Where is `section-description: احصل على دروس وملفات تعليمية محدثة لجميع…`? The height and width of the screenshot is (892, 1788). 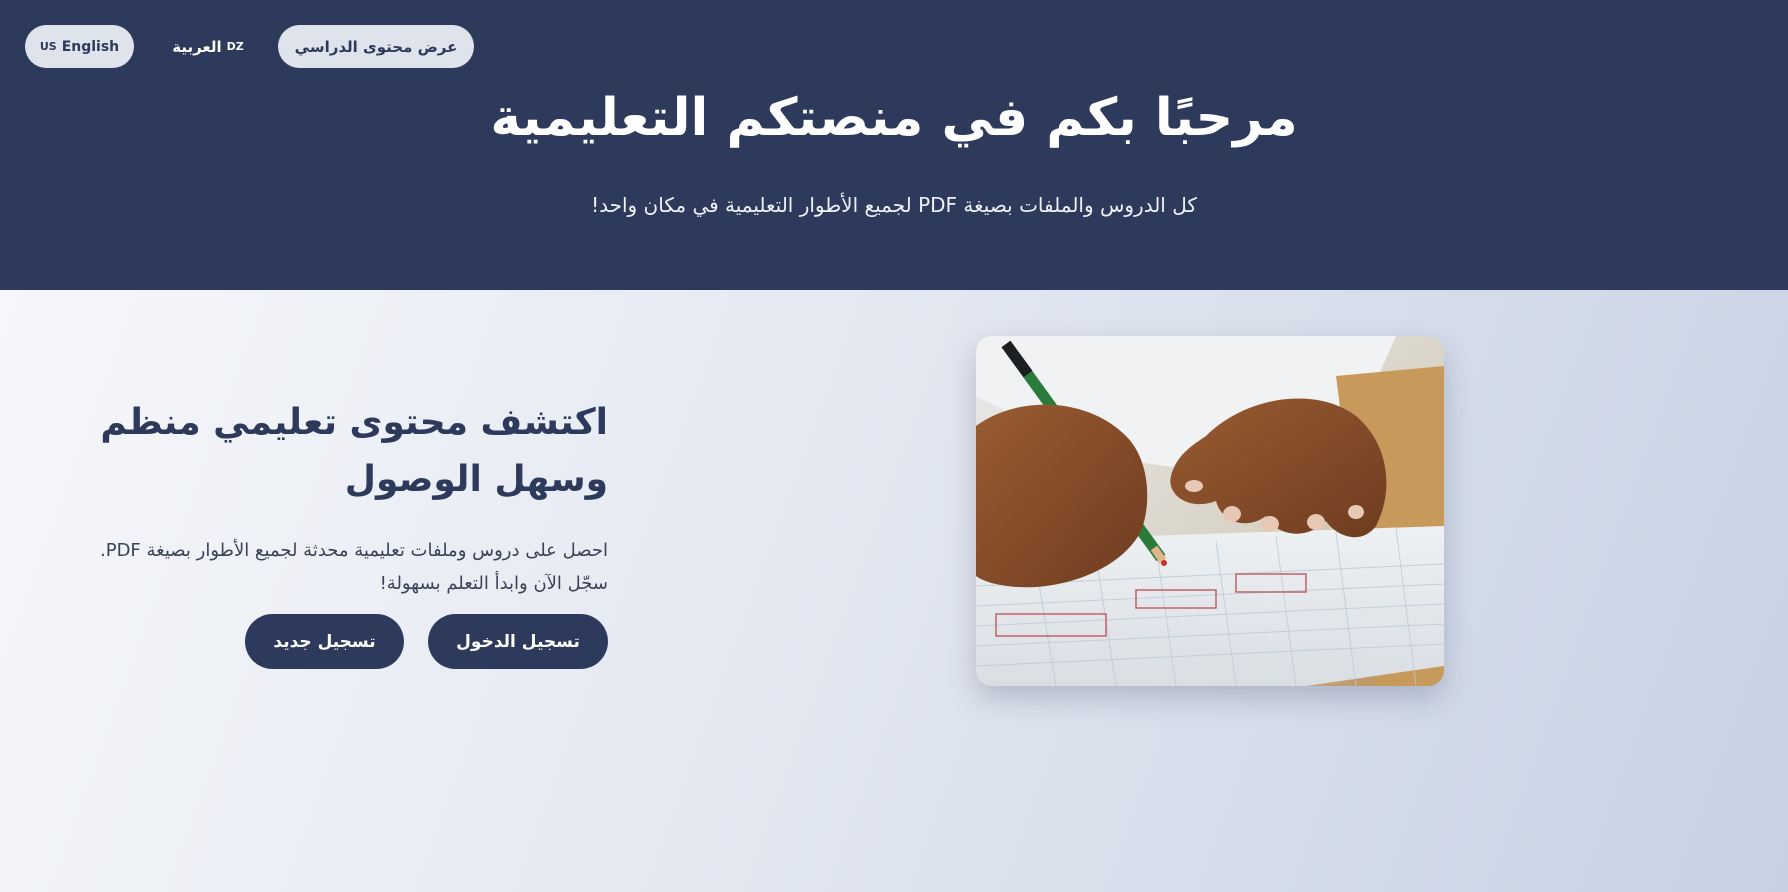 section-description: احصل على دروس وملفات تعليمية محدثة لجميع… is located at coordinates (316, 567).